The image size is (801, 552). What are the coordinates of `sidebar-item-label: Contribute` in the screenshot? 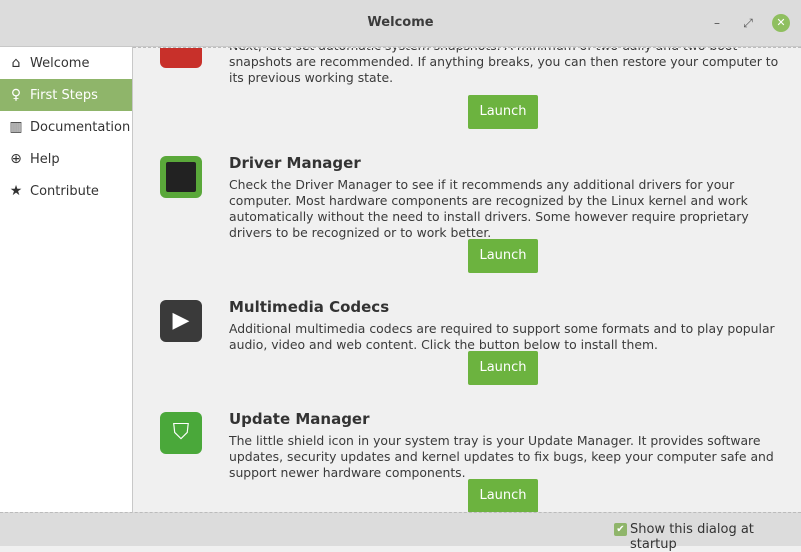 It's located at (64, 191).